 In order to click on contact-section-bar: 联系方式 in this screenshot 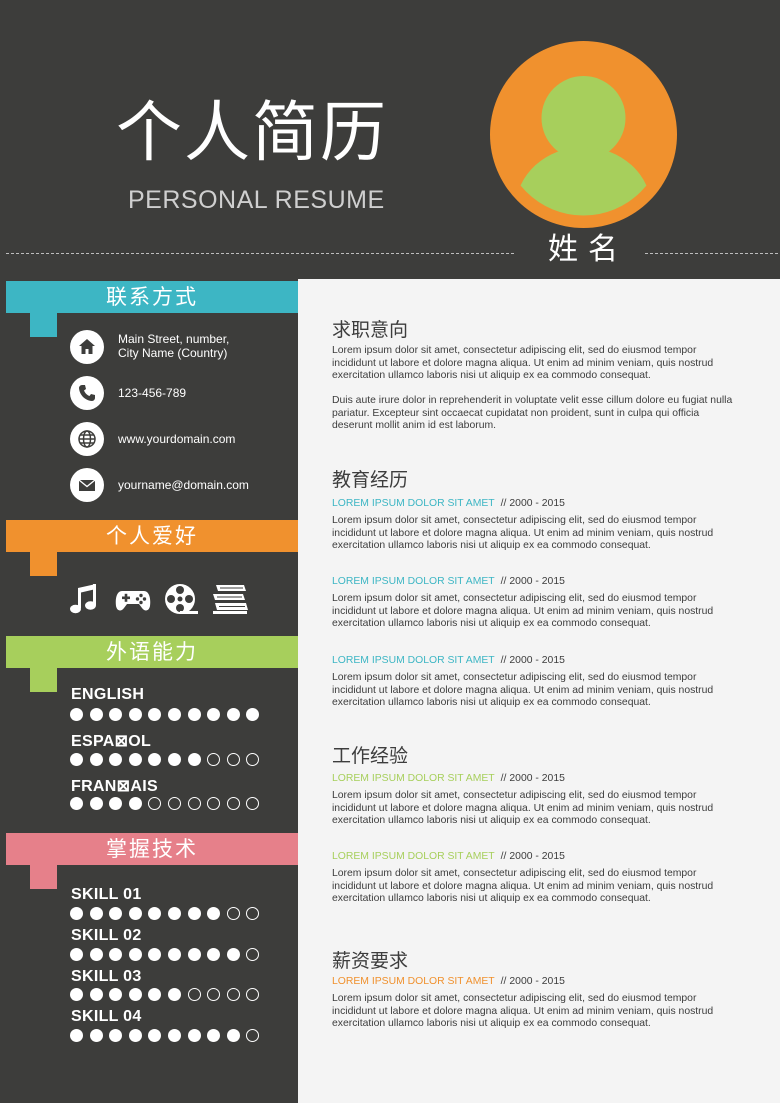, I will do `click(152, 309)`.